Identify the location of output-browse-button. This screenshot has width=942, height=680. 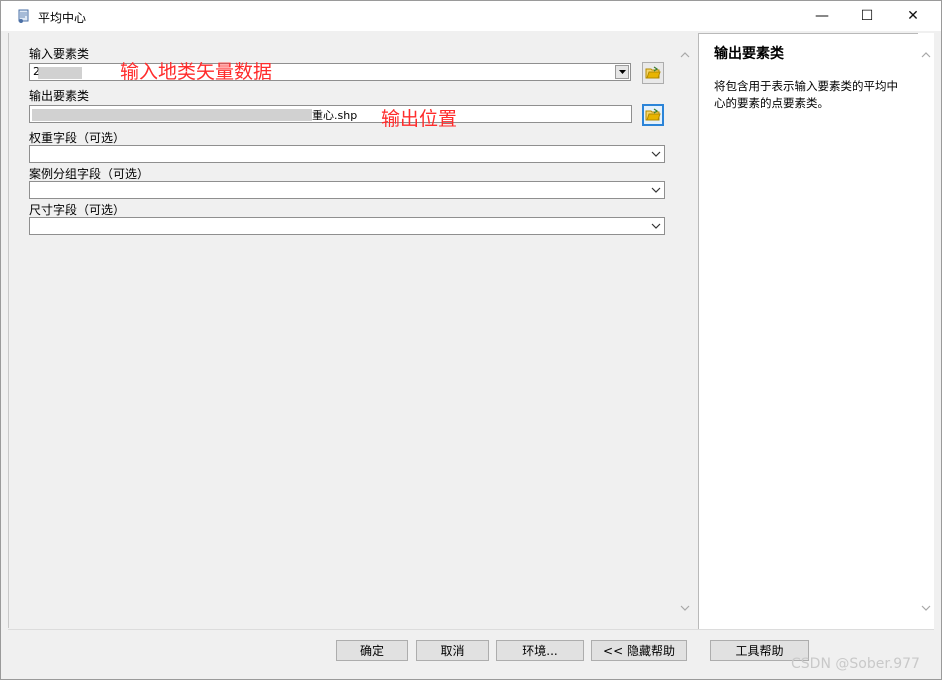
(653, 115).